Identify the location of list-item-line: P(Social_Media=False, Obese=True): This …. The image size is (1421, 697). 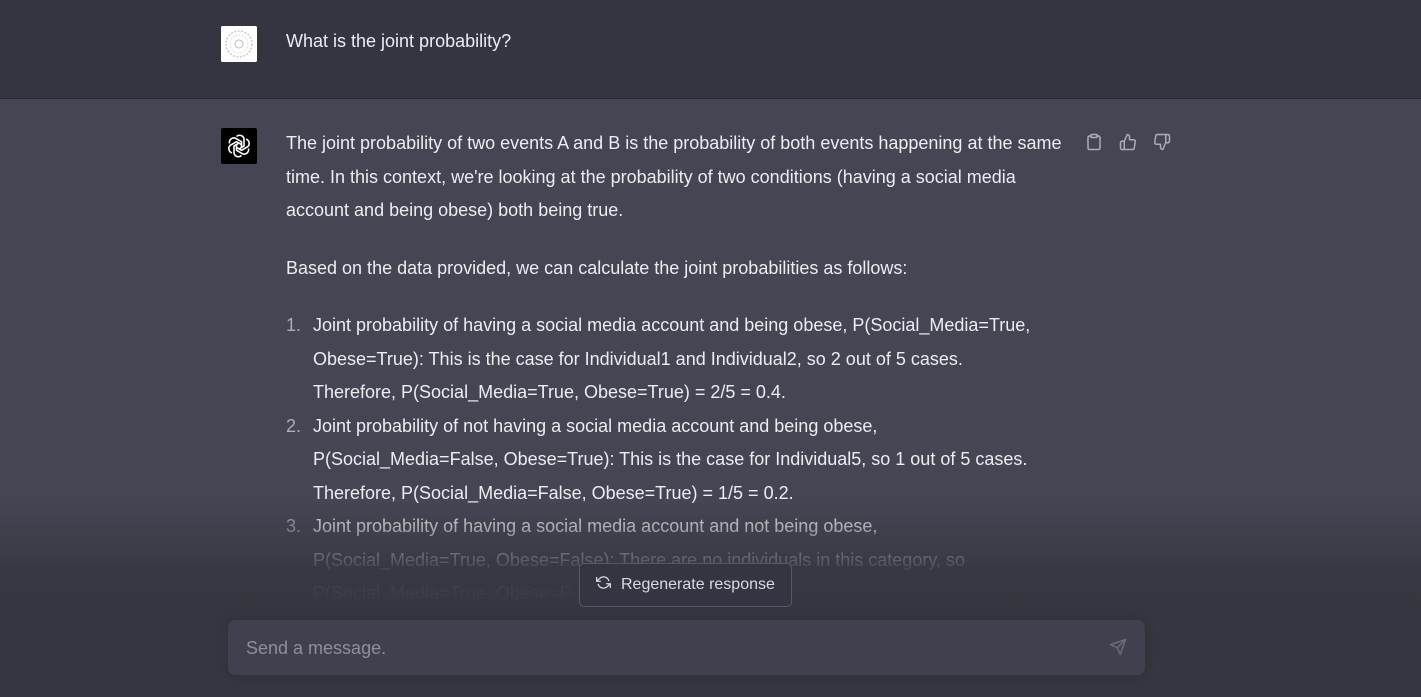
(670, 459).